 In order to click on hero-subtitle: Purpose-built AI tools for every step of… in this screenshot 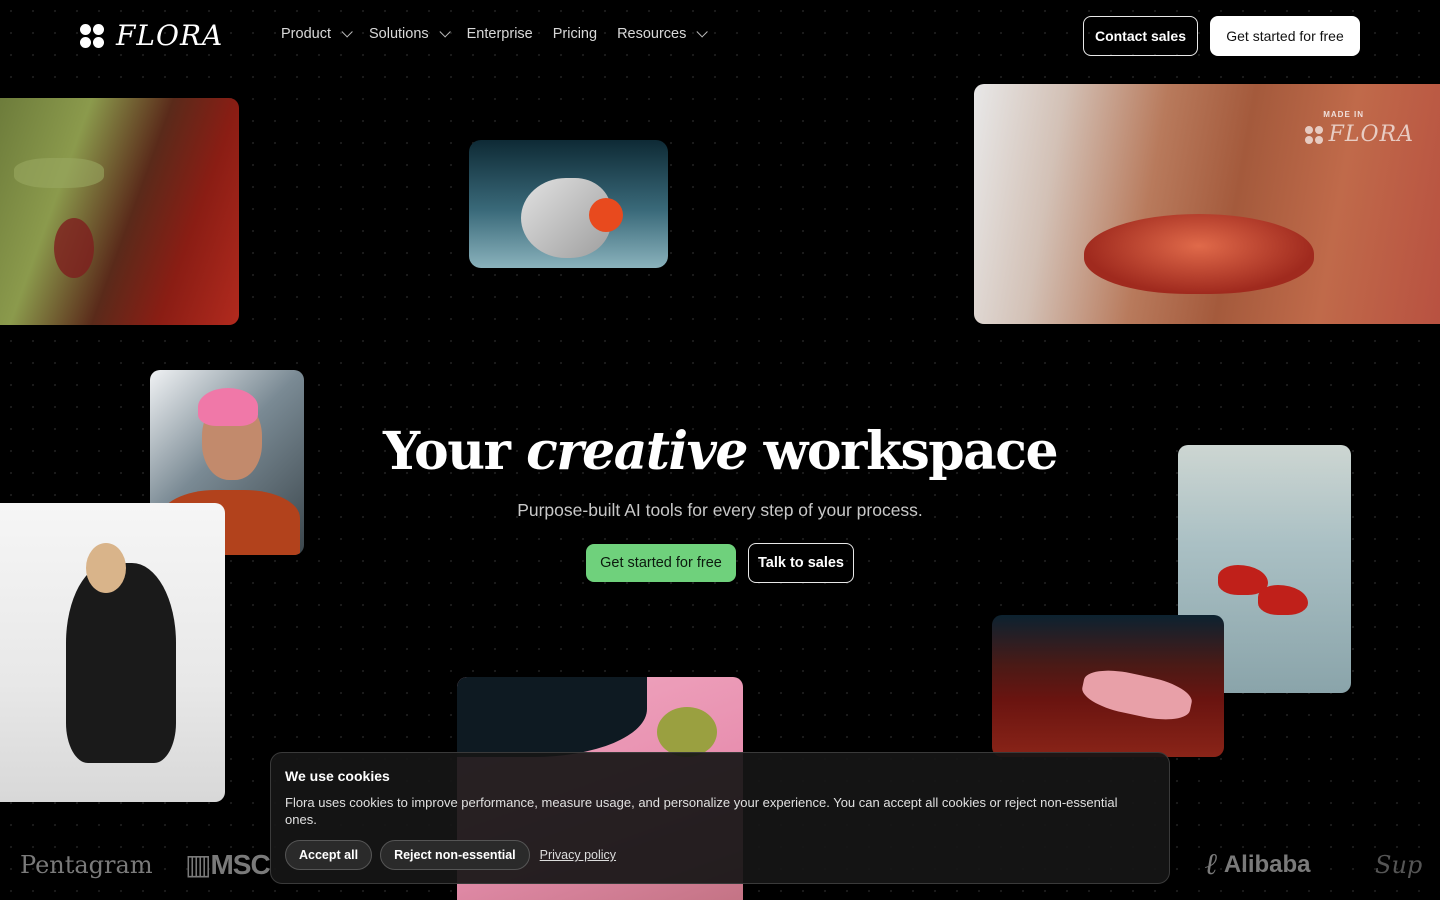, I will do `click(720, 510)`.